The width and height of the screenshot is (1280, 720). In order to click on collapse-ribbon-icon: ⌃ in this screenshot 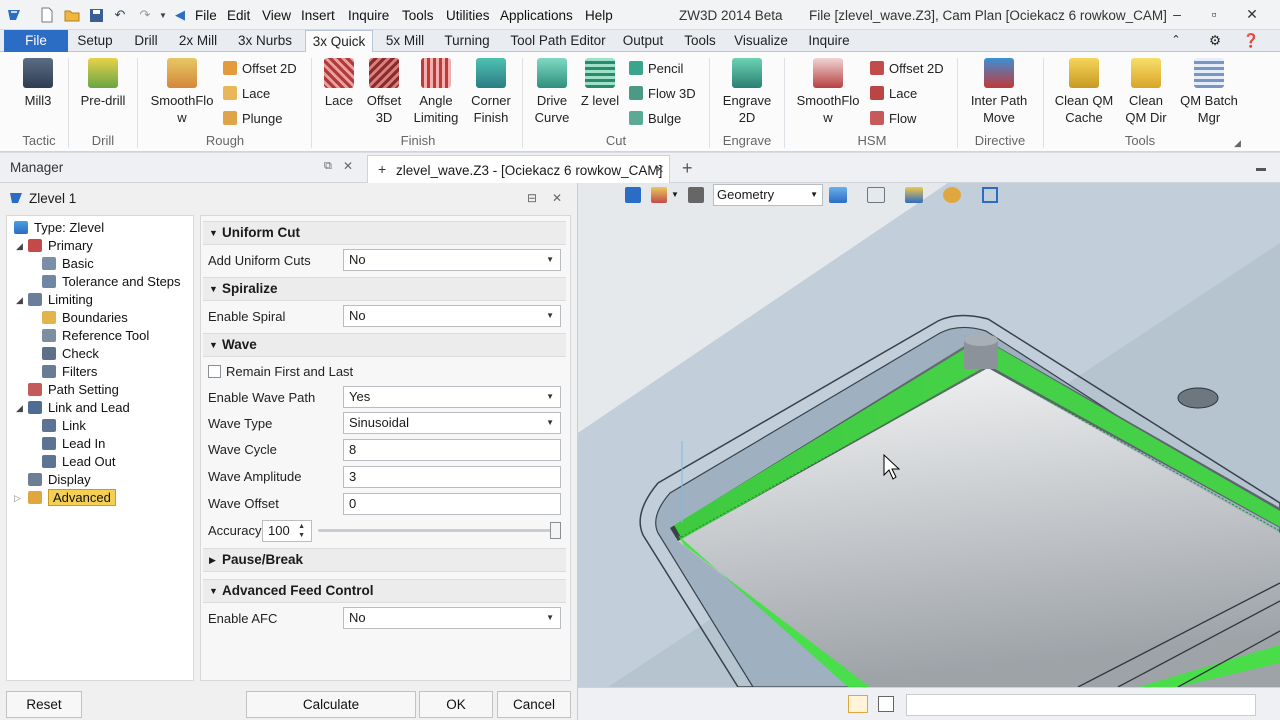, I will do `click(1176, 41)`.